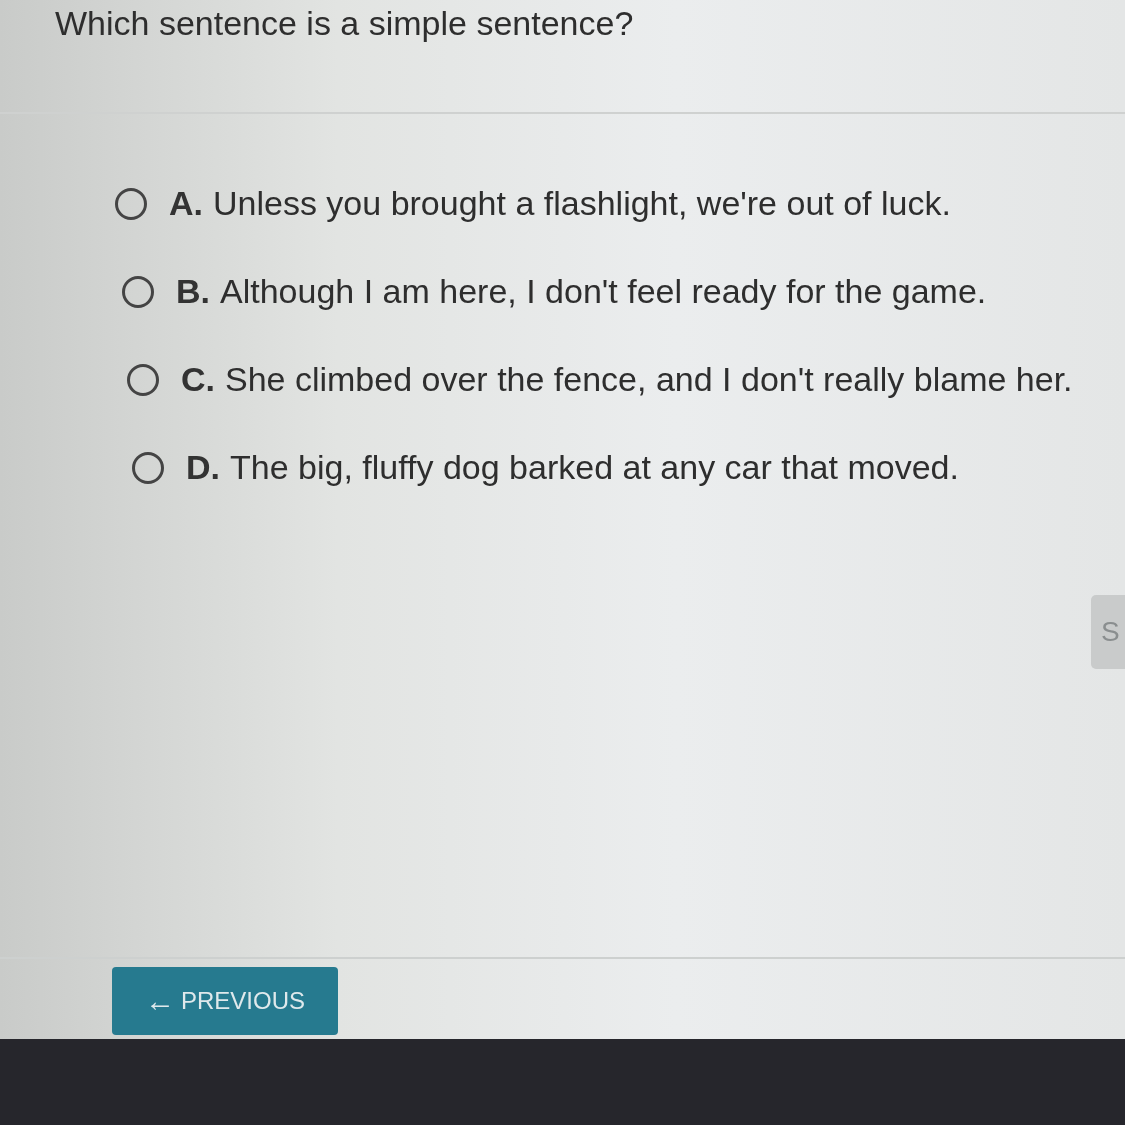 This screenshot has height=1125, width=1125. Describe the element at coordinates (203, 467) in the screenshot. I see `option-letter: D.` at that location.